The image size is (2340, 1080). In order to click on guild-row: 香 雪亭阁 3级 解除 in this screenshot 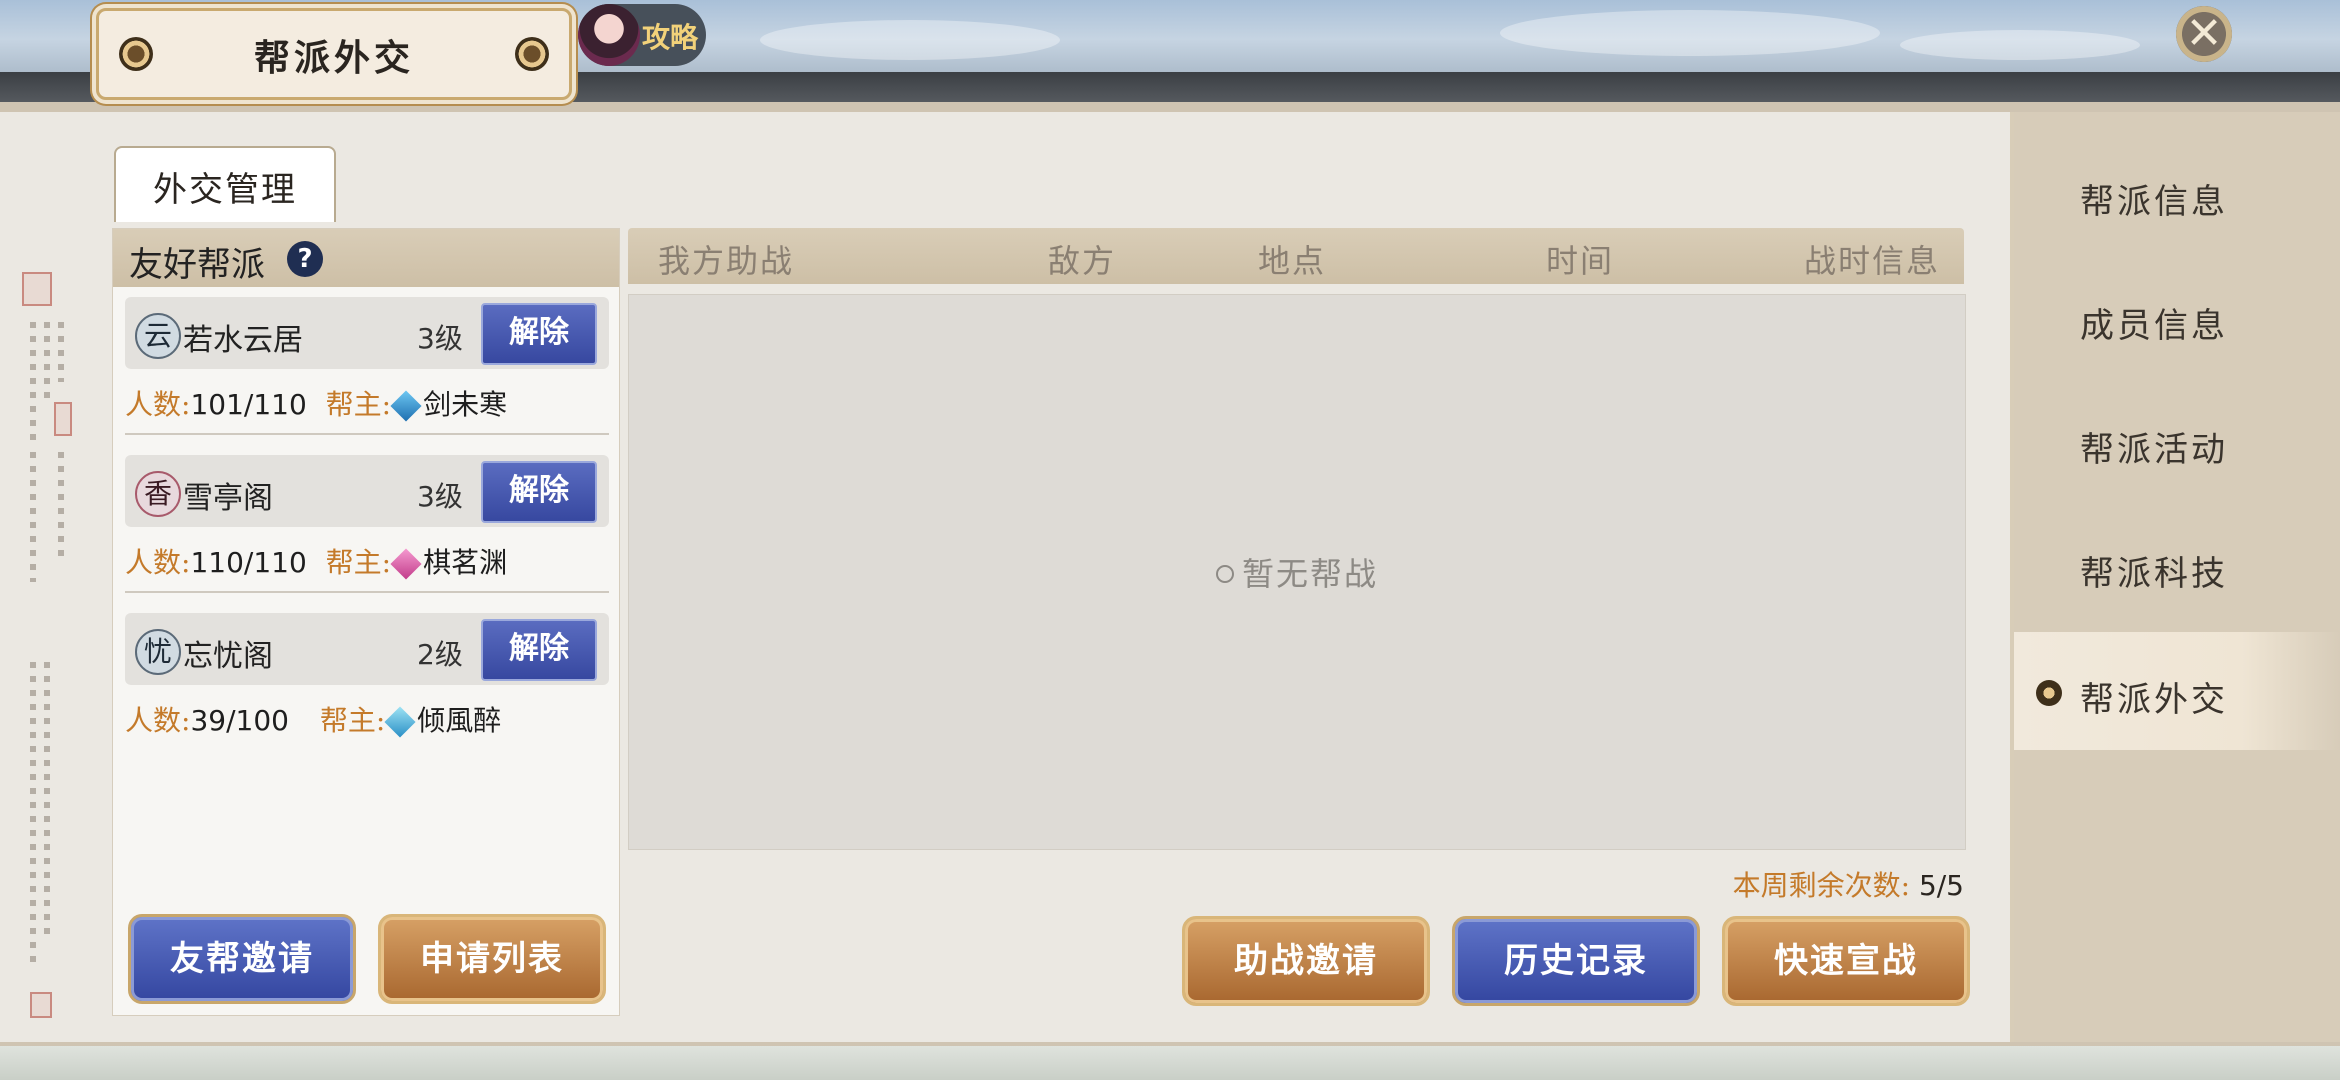, I will do `click(367, 491)`.